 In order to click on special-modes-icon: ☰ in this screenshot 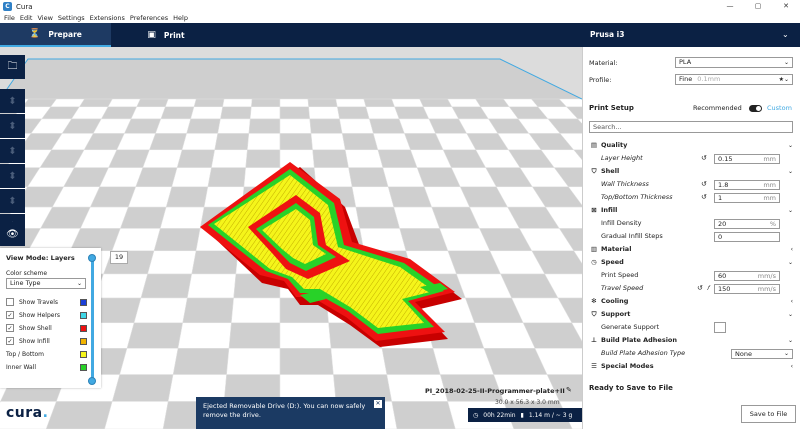, I will do `click(594, 366)`.